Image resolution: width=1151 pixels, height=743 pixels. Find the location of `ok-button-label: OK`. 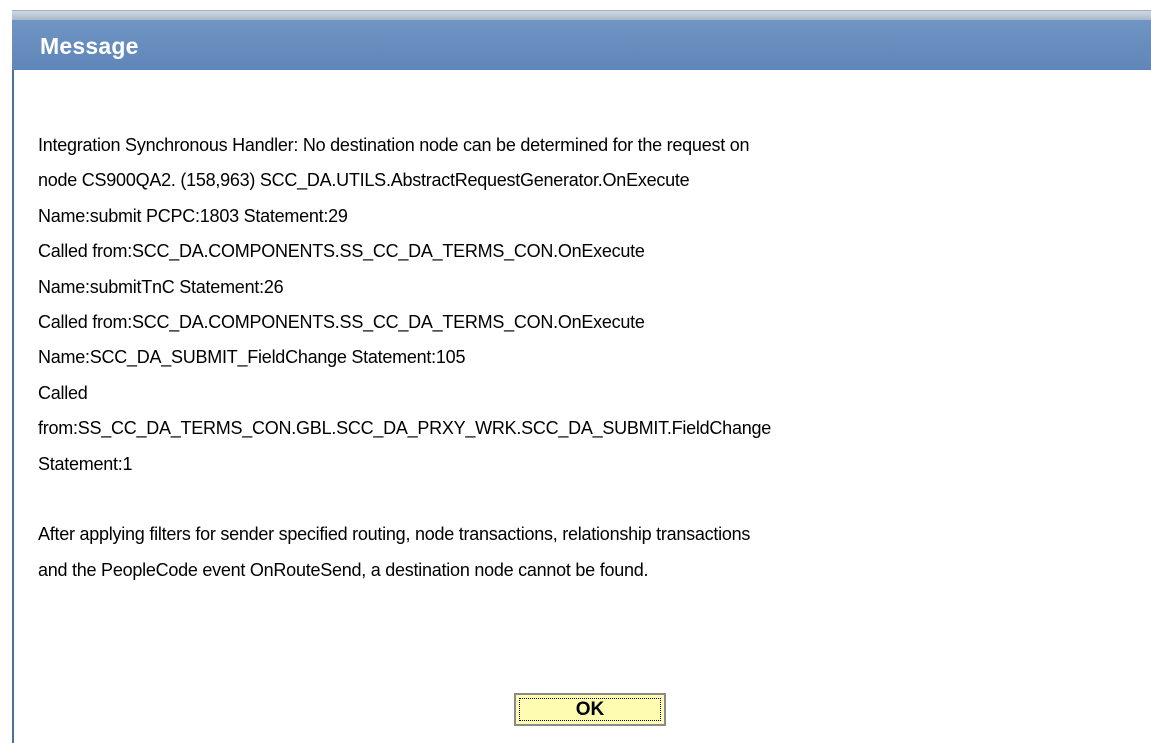

ok-button-label: OK is located at coordinates (590, 709).